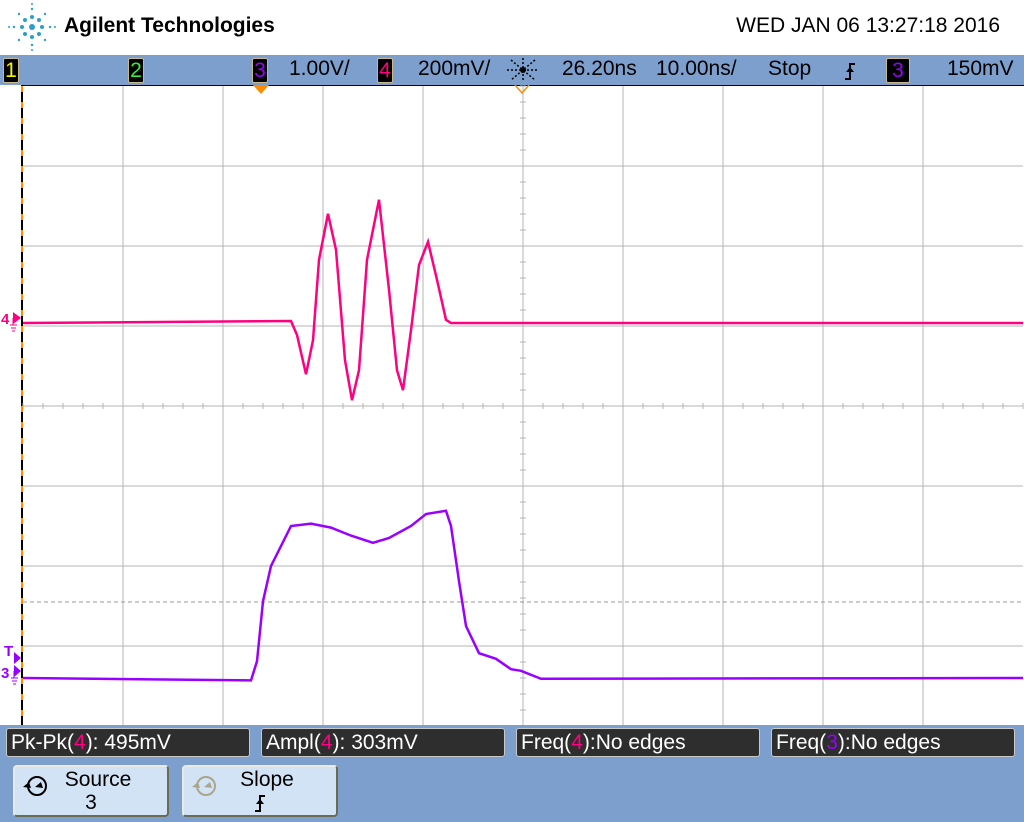 This screenshot has width=1024, height=822. I want to click on measurement-value: ): 495mV, so click(128, 742).